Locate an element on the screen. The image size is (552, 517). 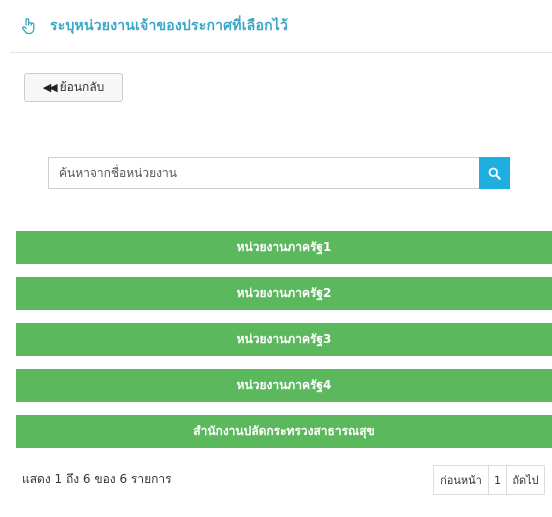
pagination: ก่อนหน้า 1 ถัดไป is located at coordinates (489, 480).